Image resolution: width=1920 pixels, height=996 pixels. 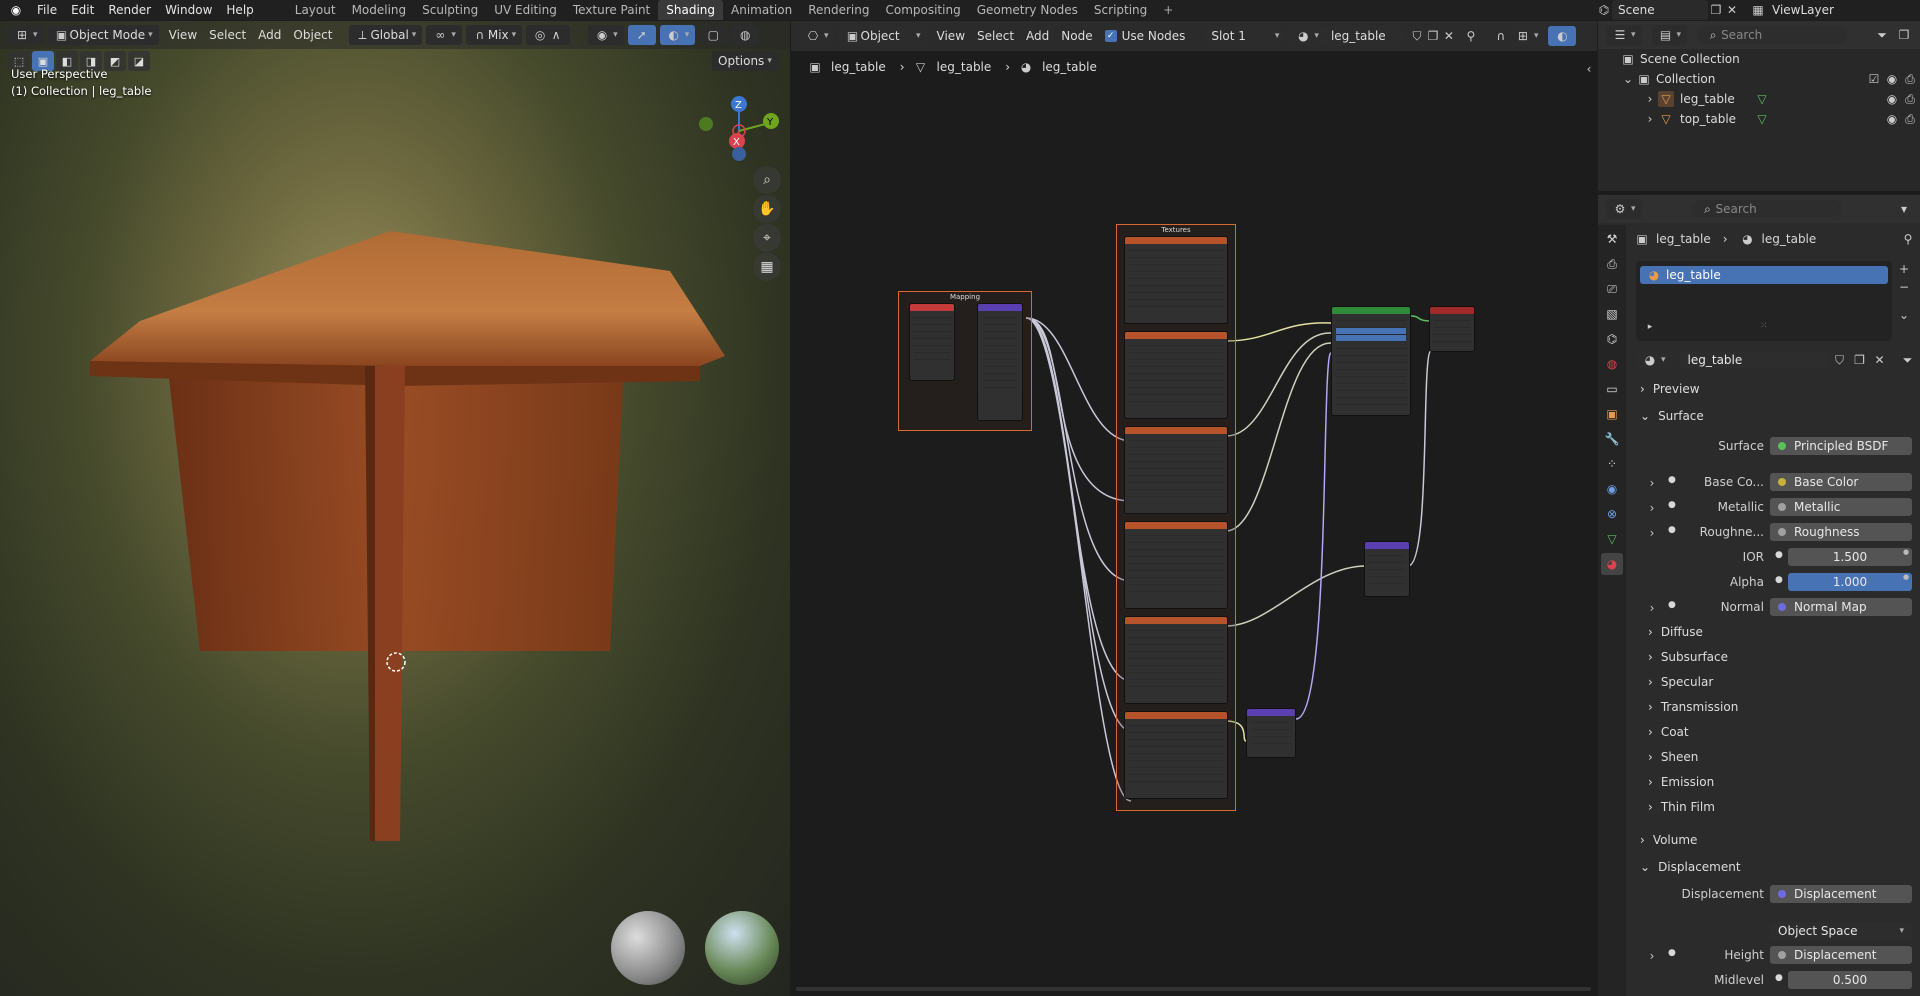 What do you see at coordinates (239, 10) in the screenshot?
I see `menu-help: Help` at bounding box center [239, 10].